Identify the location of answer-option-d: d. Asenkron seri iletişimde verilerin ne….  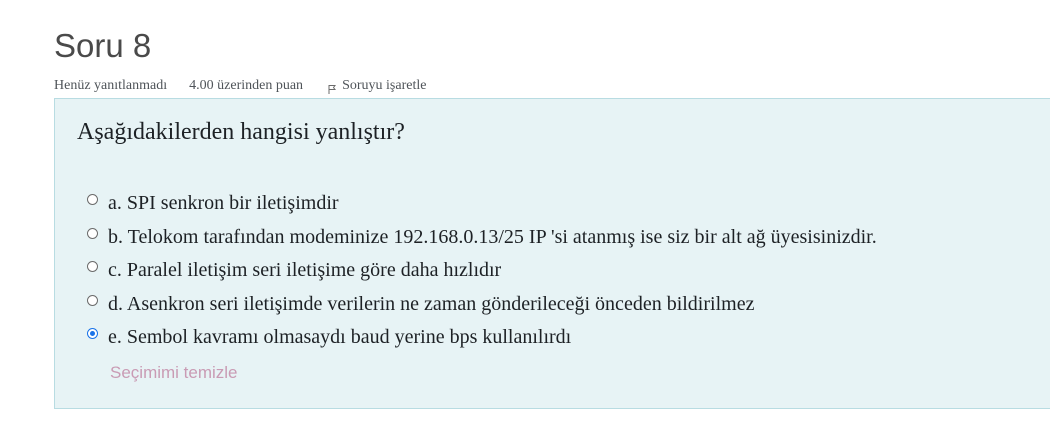
(482, 305).